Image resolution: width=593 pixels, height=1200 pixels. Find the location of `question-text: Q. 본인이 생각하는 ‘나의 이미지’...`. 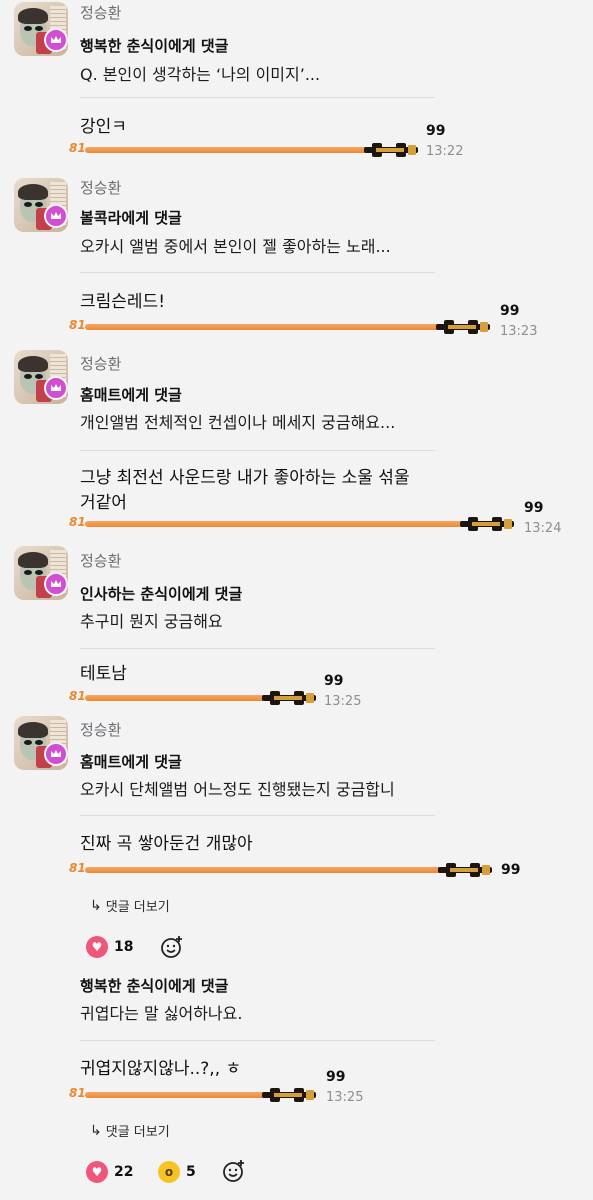

question-text: Q. 본인이 생각하는 ‘나의 이미지’... is located at coordinates (200, 73).